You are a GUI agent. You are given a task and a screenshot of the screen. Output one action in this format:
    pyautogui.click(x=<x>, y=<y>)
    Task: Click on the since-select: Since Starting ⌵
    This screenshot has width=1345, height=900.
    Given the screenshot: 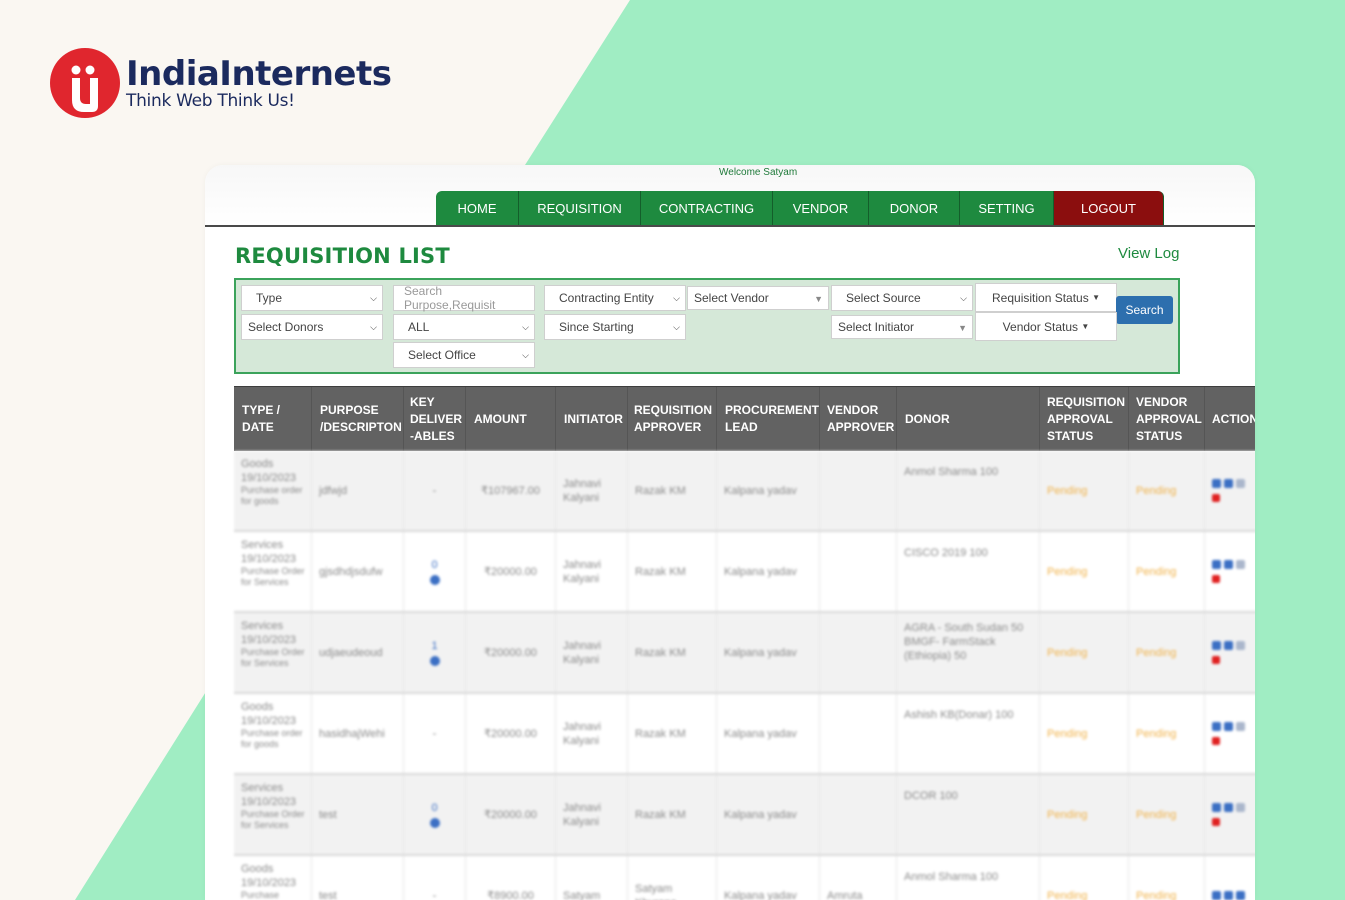 What is the action you would take?
    pyautogui.click(x=615, y=327)
    